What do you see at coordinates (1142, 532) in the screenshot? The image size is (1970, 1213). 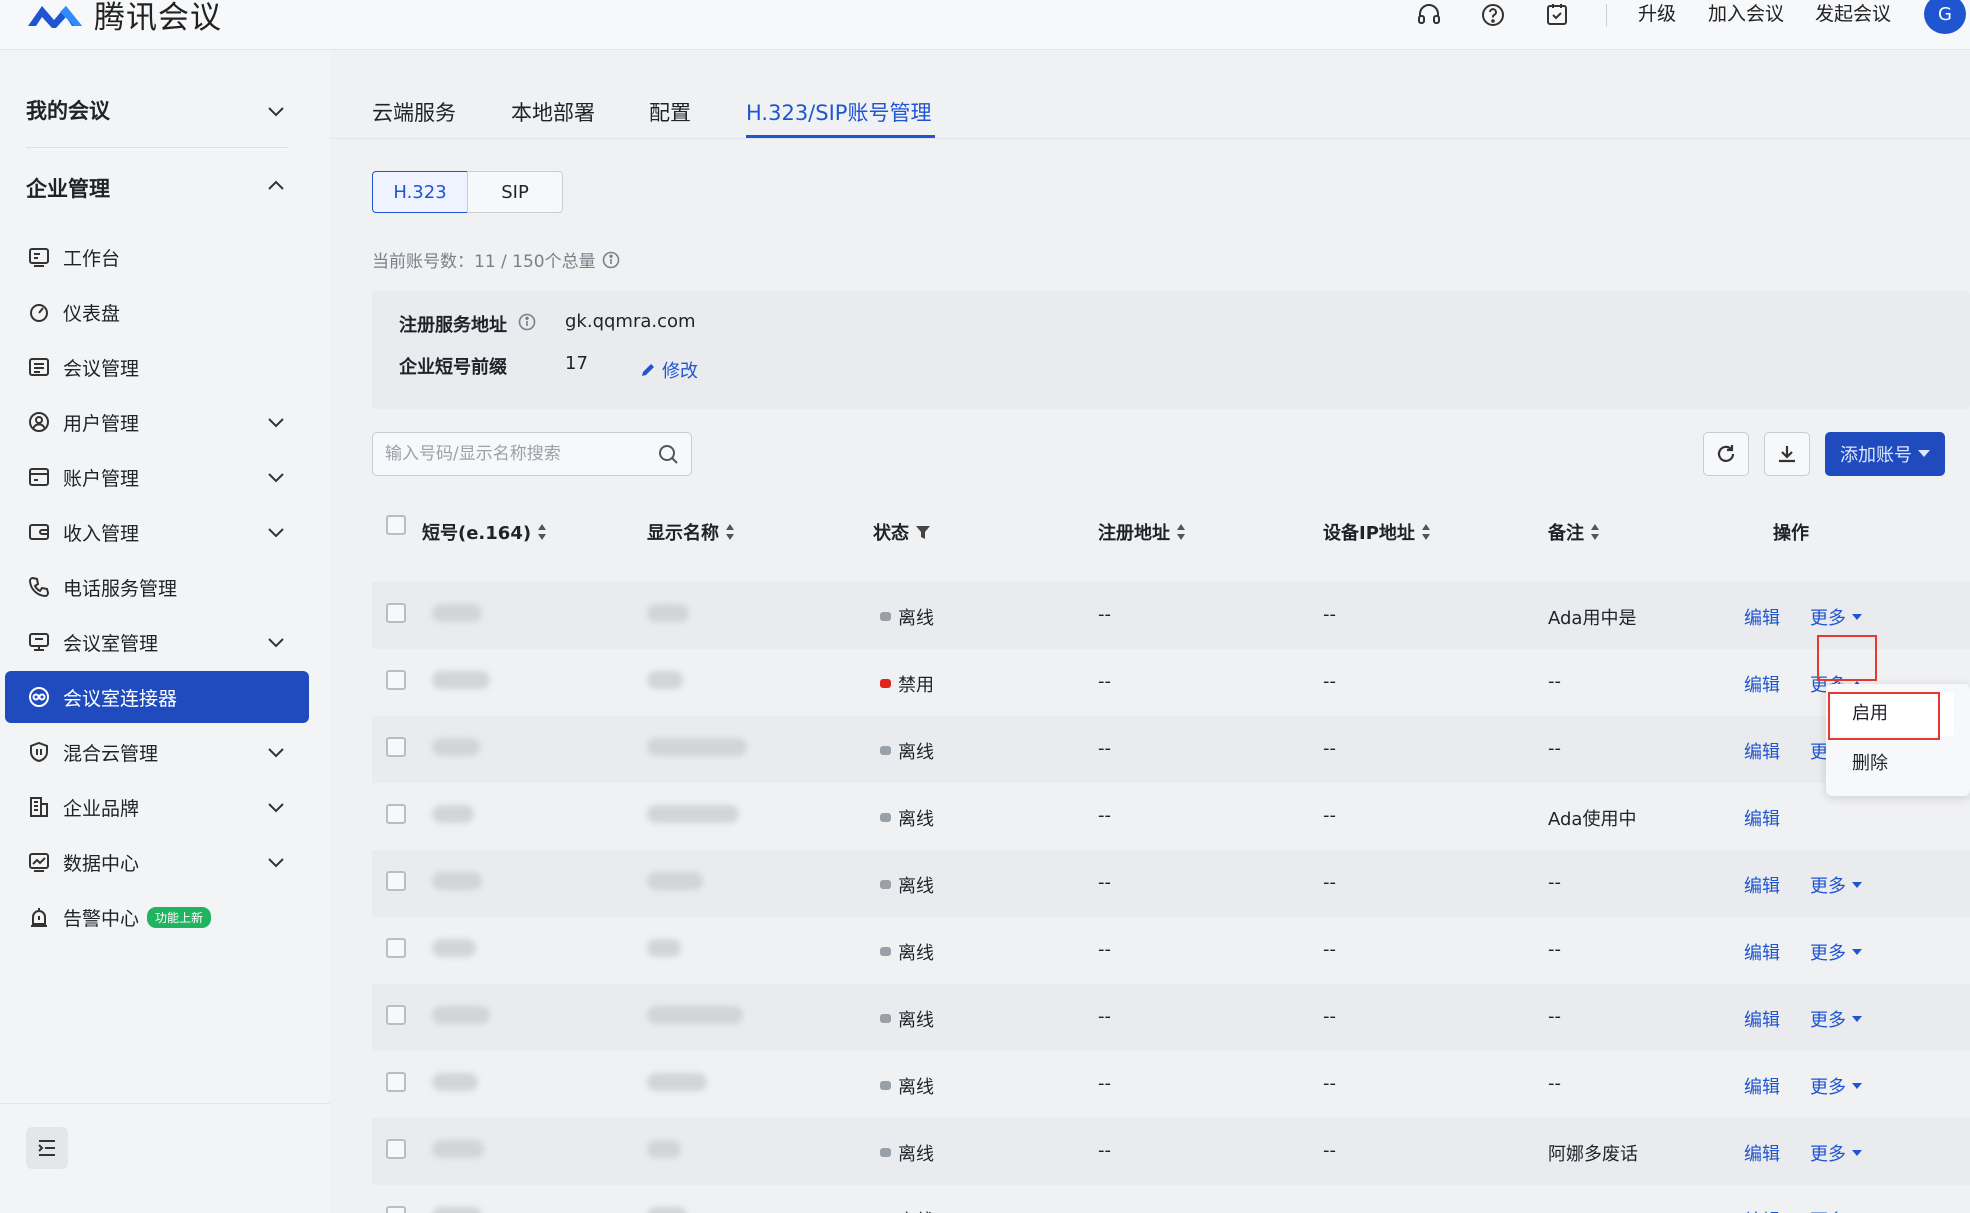 I see `column-registration-address: 注册地址` at bounding box center [1142, 532].